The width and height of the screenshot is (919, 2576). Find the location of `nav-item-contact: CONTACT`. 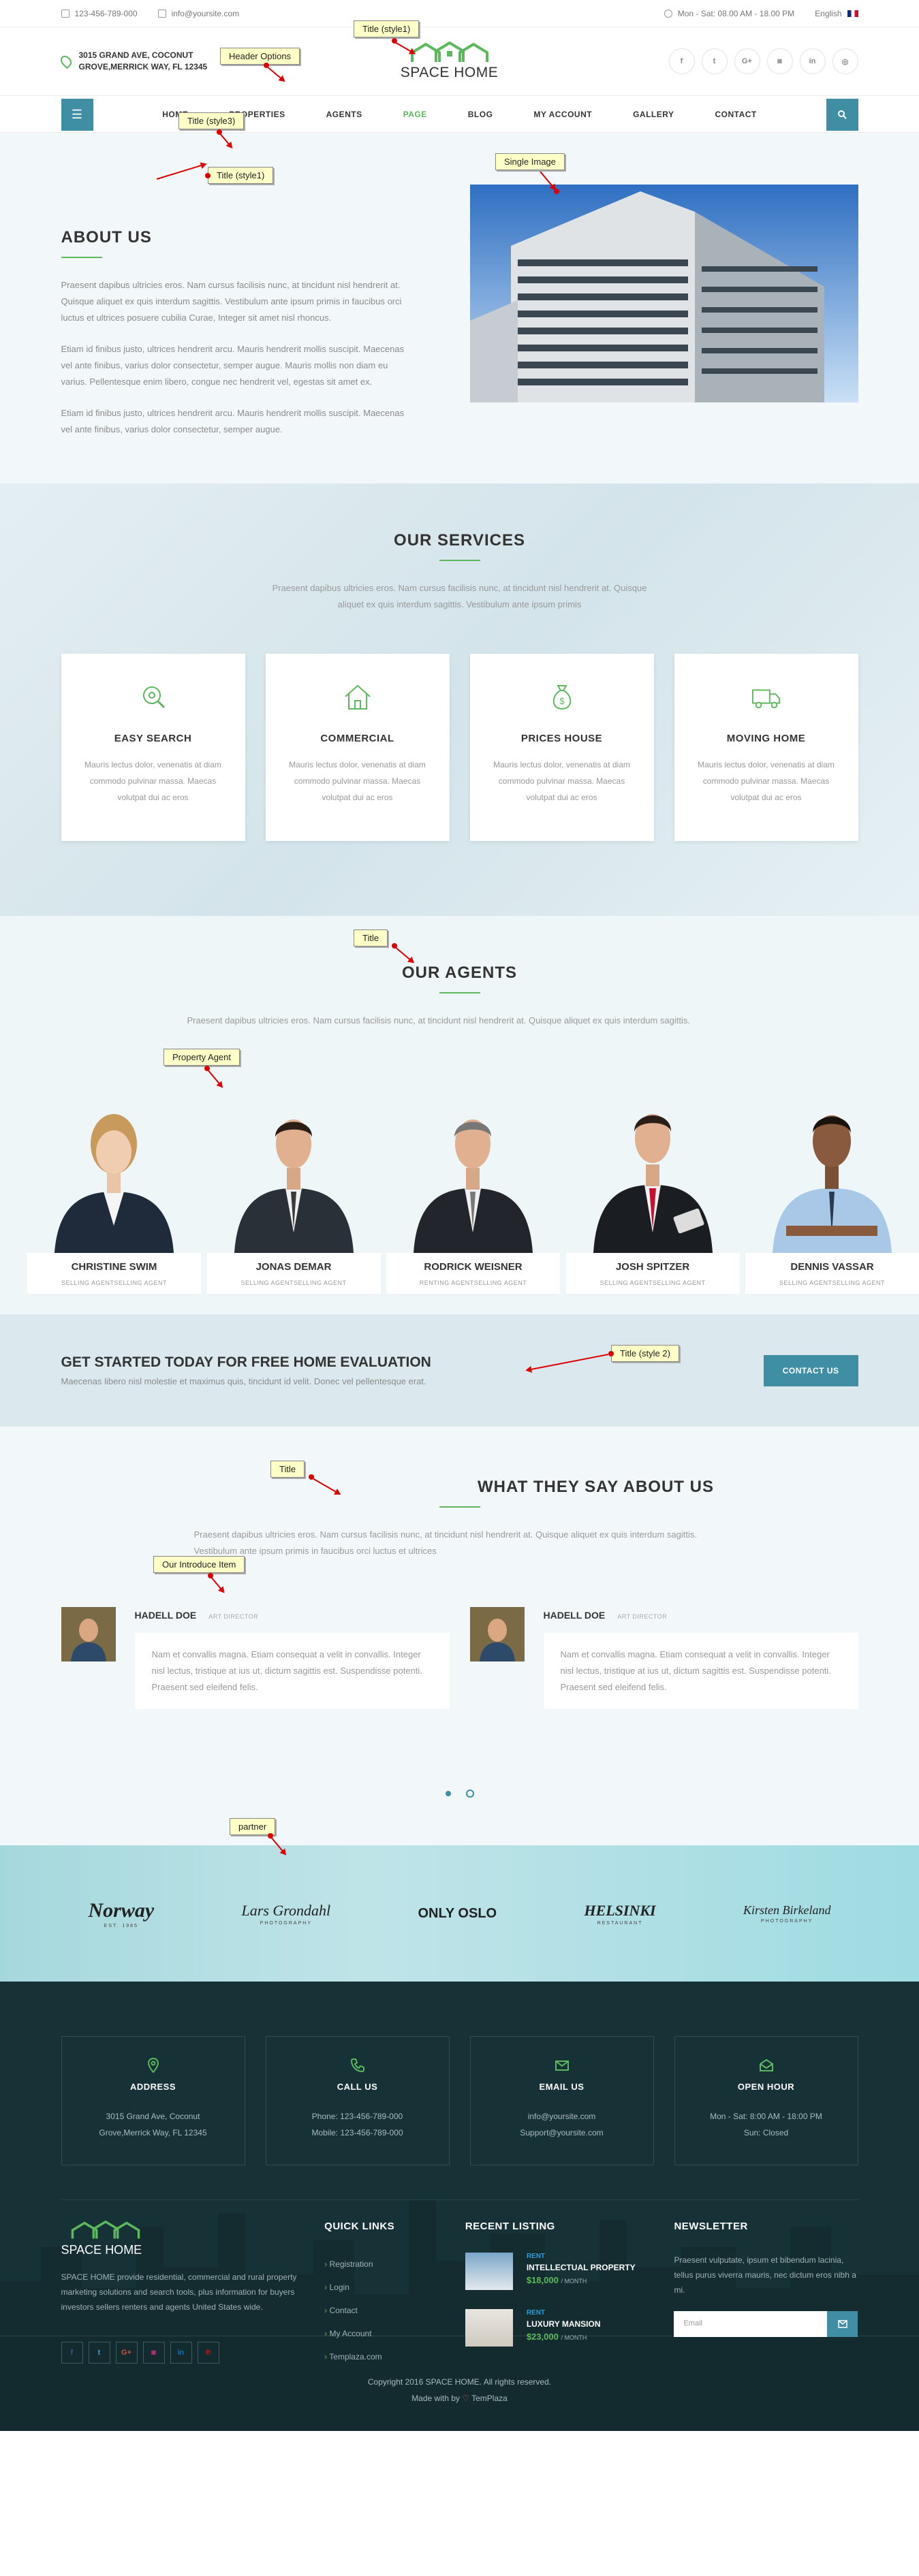

nav-item-contact: CONTACT is located at coordinates (735, 114).